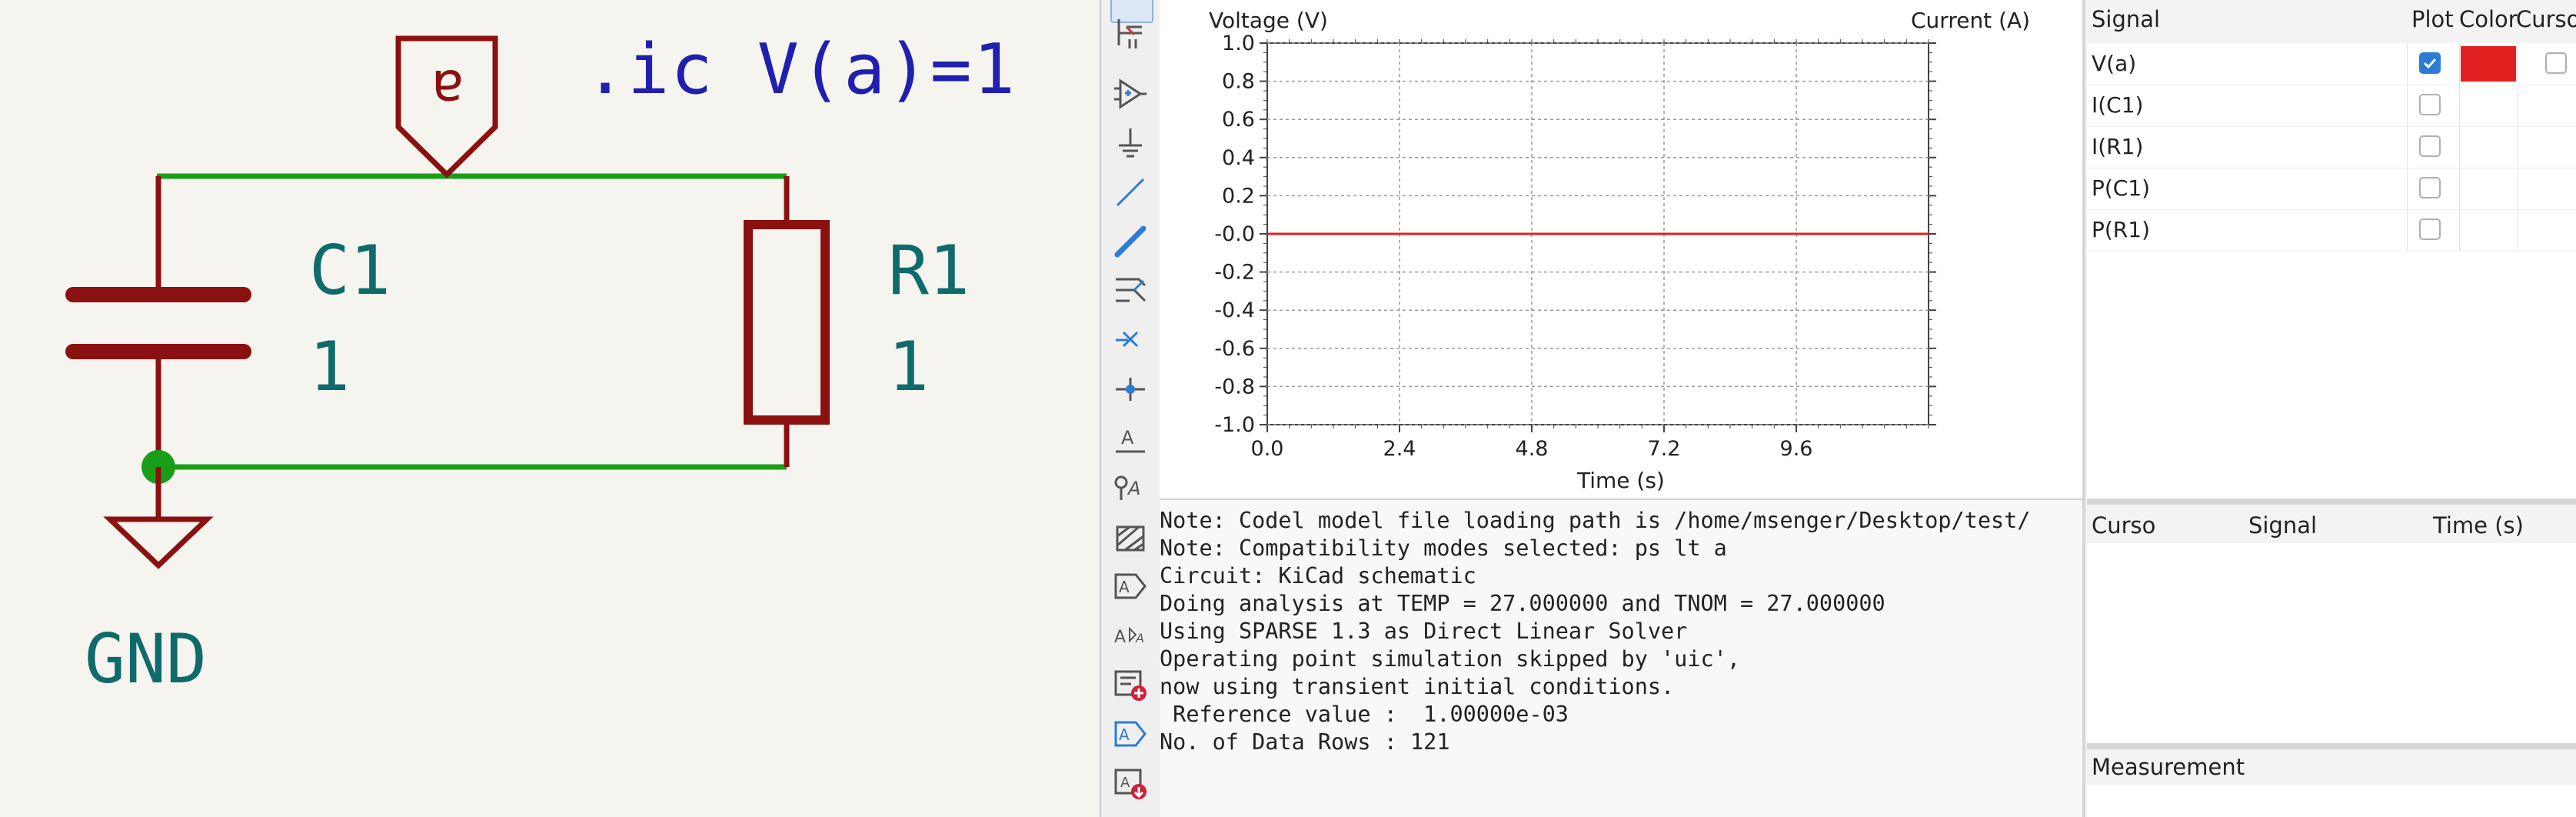  What do you see at coordinates (1399, 449) in the screenshot?
I see `x-tick-label: 2.4` at bounding box center [1399, 449].